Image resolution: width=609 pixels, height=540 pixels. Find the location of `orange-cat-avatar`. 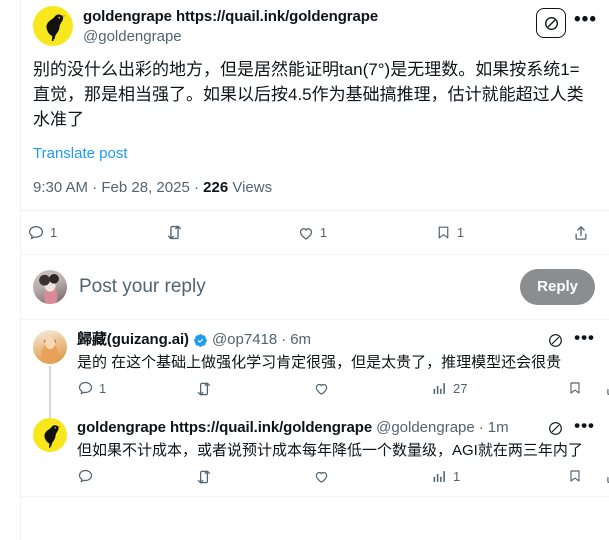

orange-cat-avatar is located at coordinates (50, 347).